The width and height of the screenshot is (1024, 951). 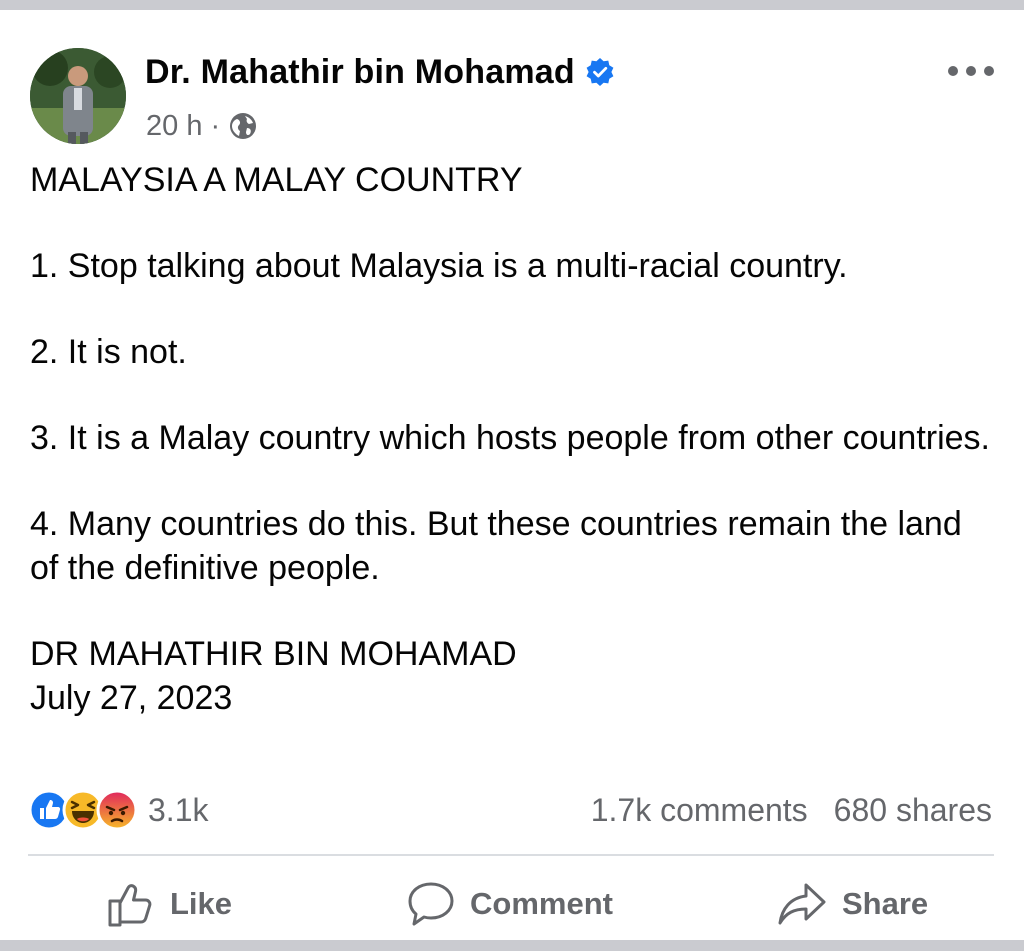 What do you see at coordinates (108, 352) in the screenshot?
I see `post-point-2: 2. It is not.` at bounding box center [108, 352].